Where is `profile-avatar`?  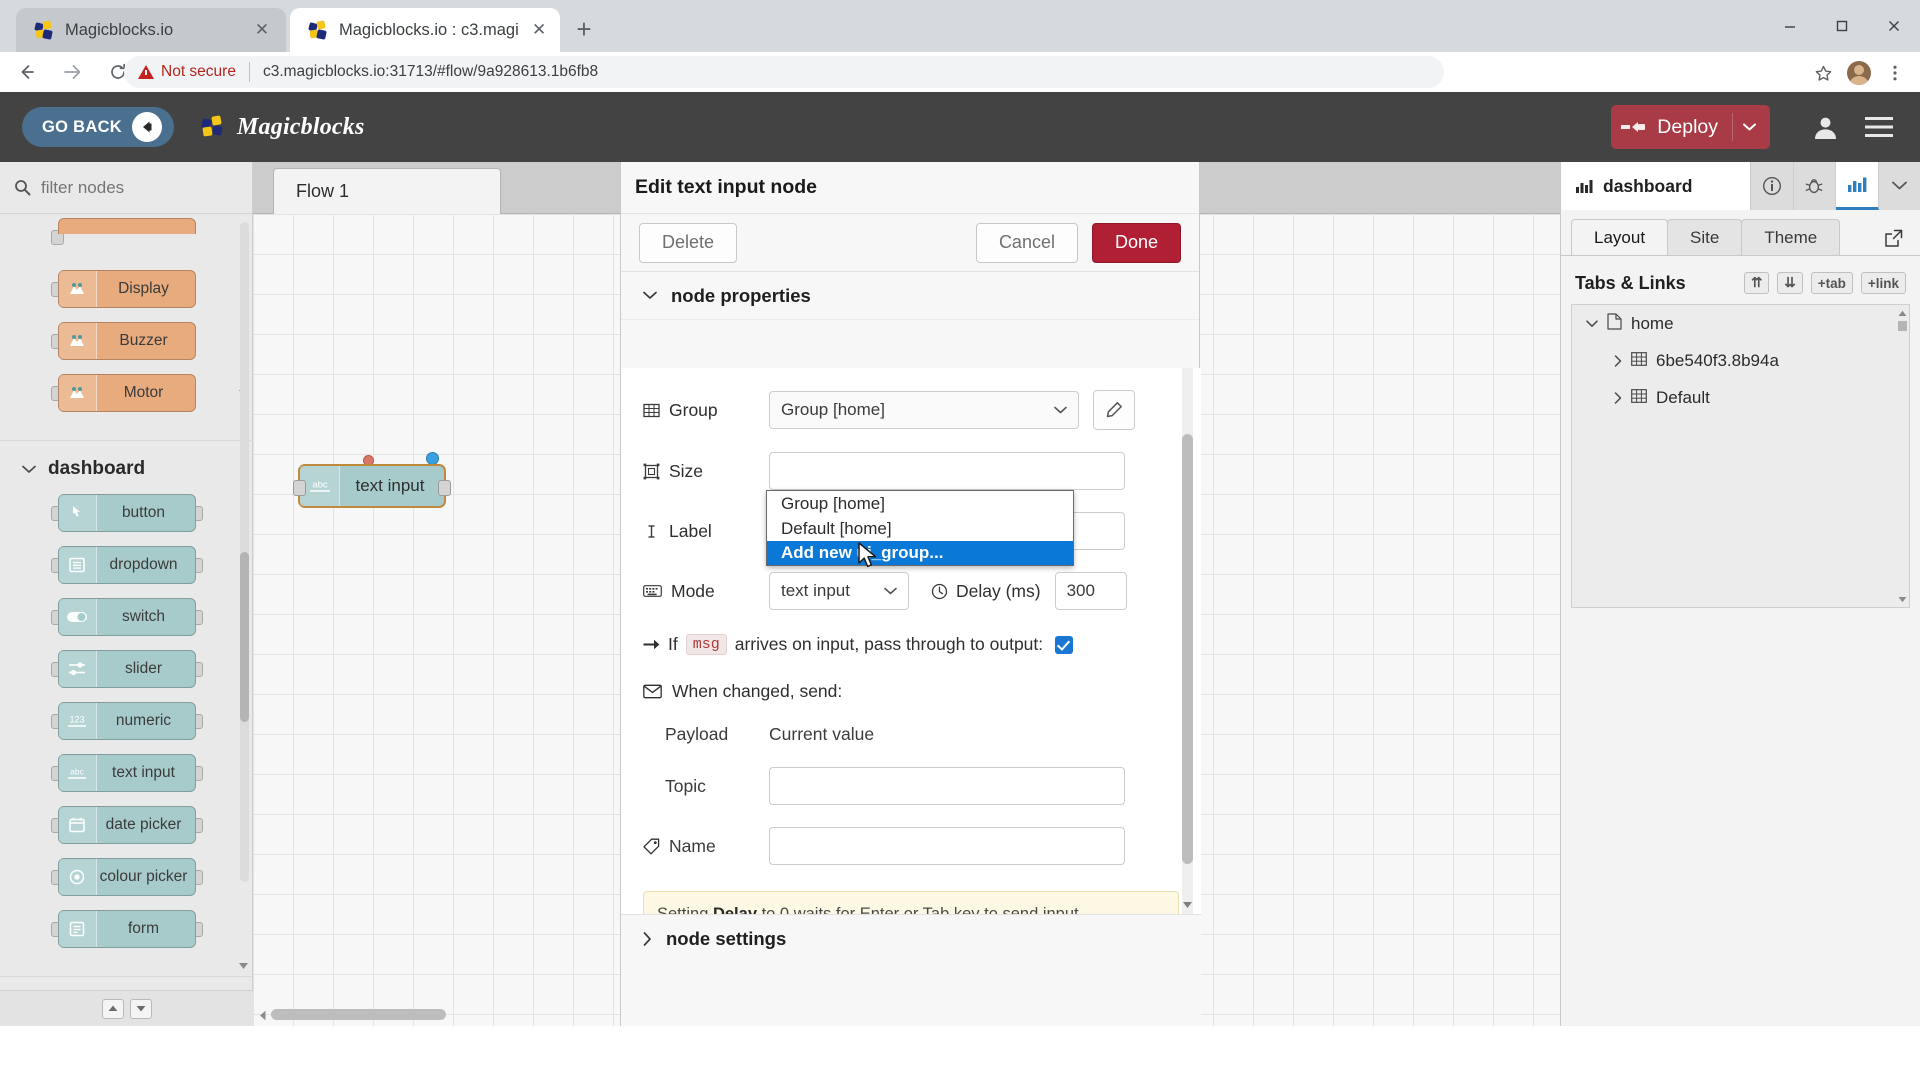
profile-avatar is located at coordinates (1859, 73).